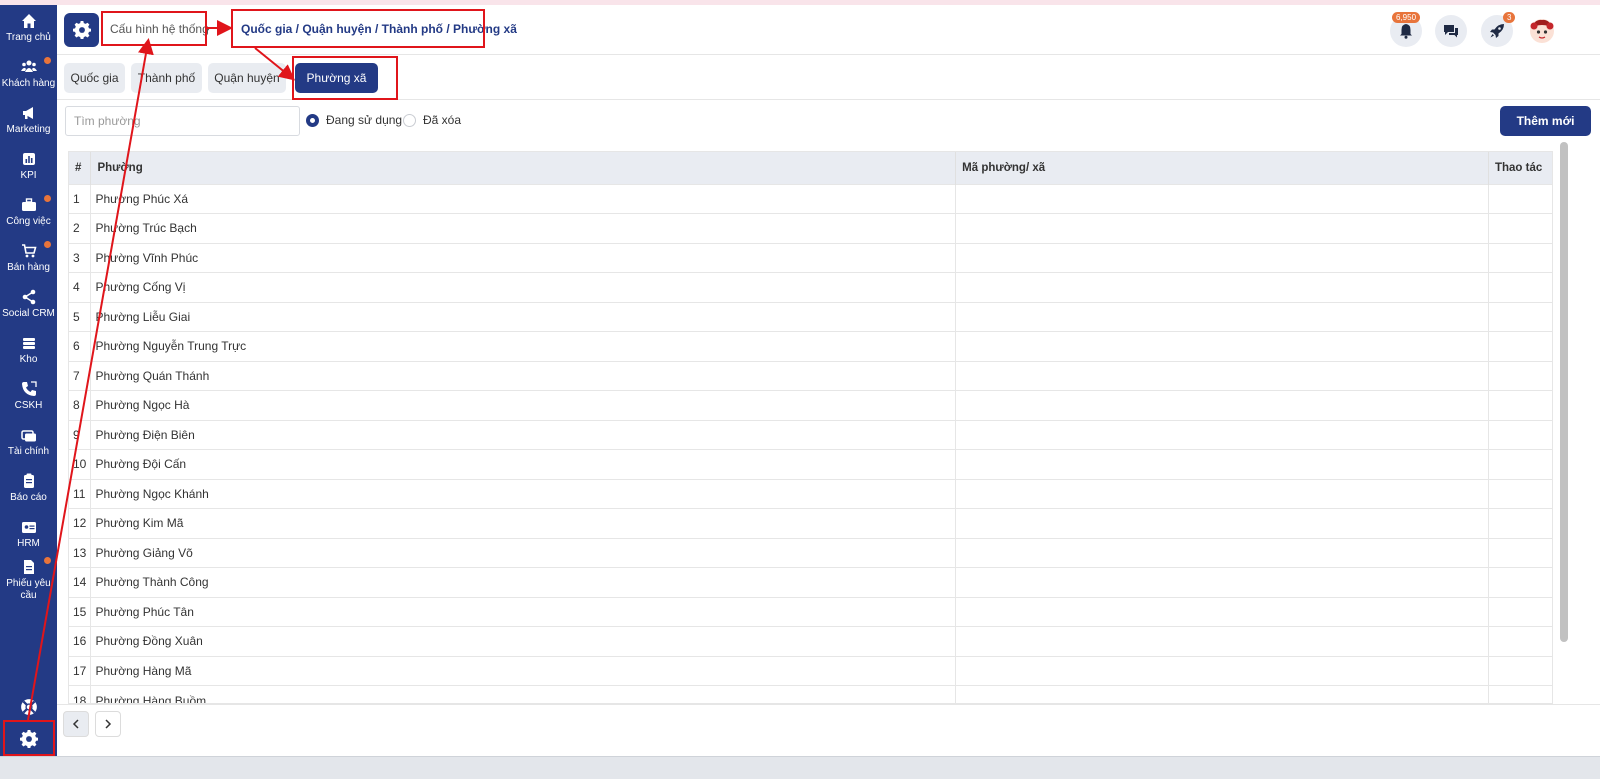 This screenshot has width=1600, height=779. Describe the element at coordinates (523, 168) in the screenshot. I see `column-header-ward: Phường` at that location.